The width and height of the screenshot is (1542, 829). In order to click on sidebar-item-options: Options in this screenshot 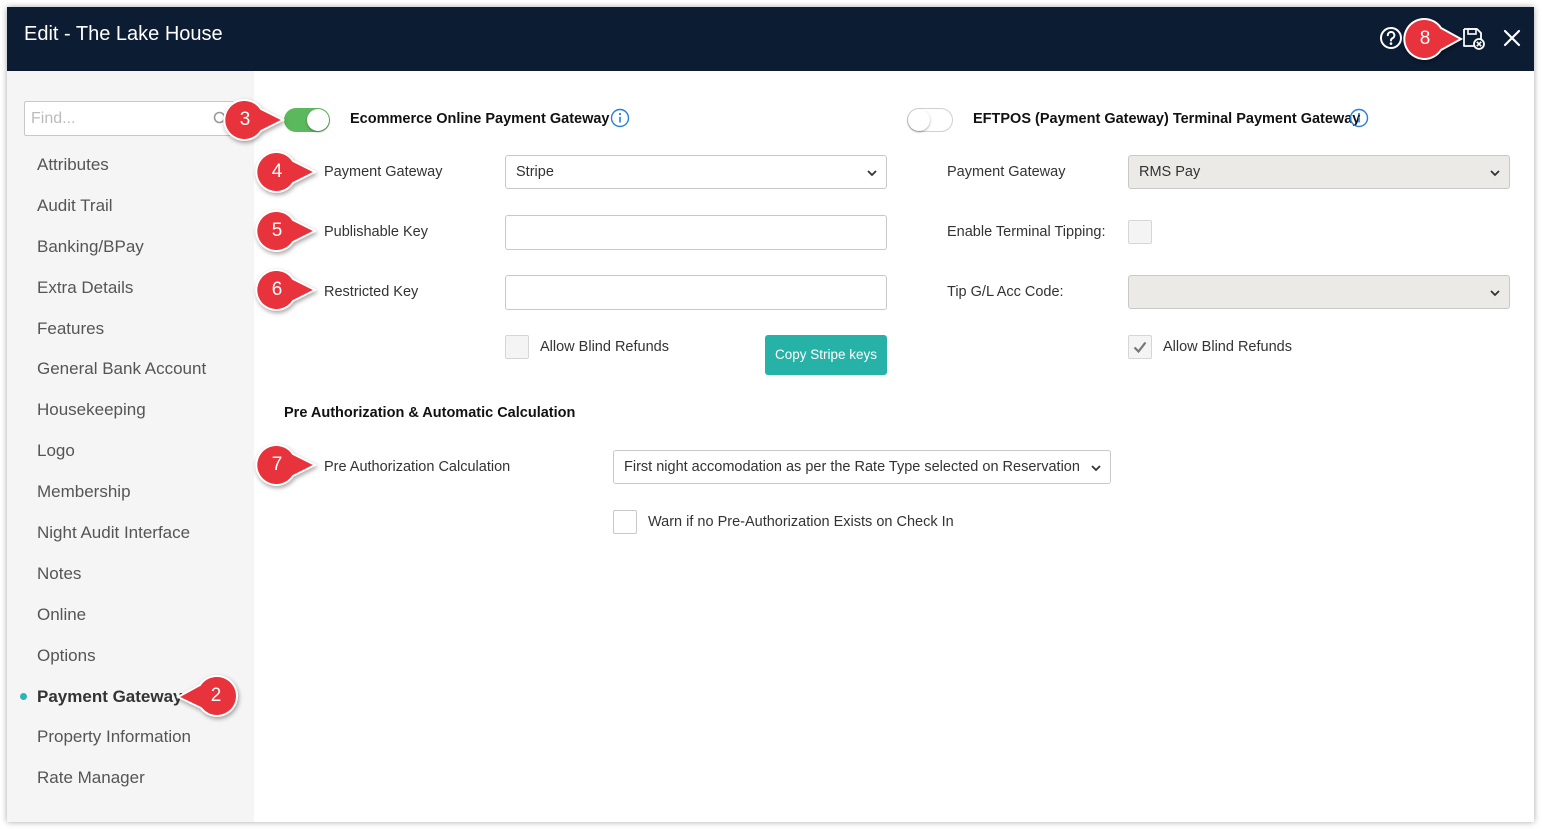, I will do `click(121, 664)`.